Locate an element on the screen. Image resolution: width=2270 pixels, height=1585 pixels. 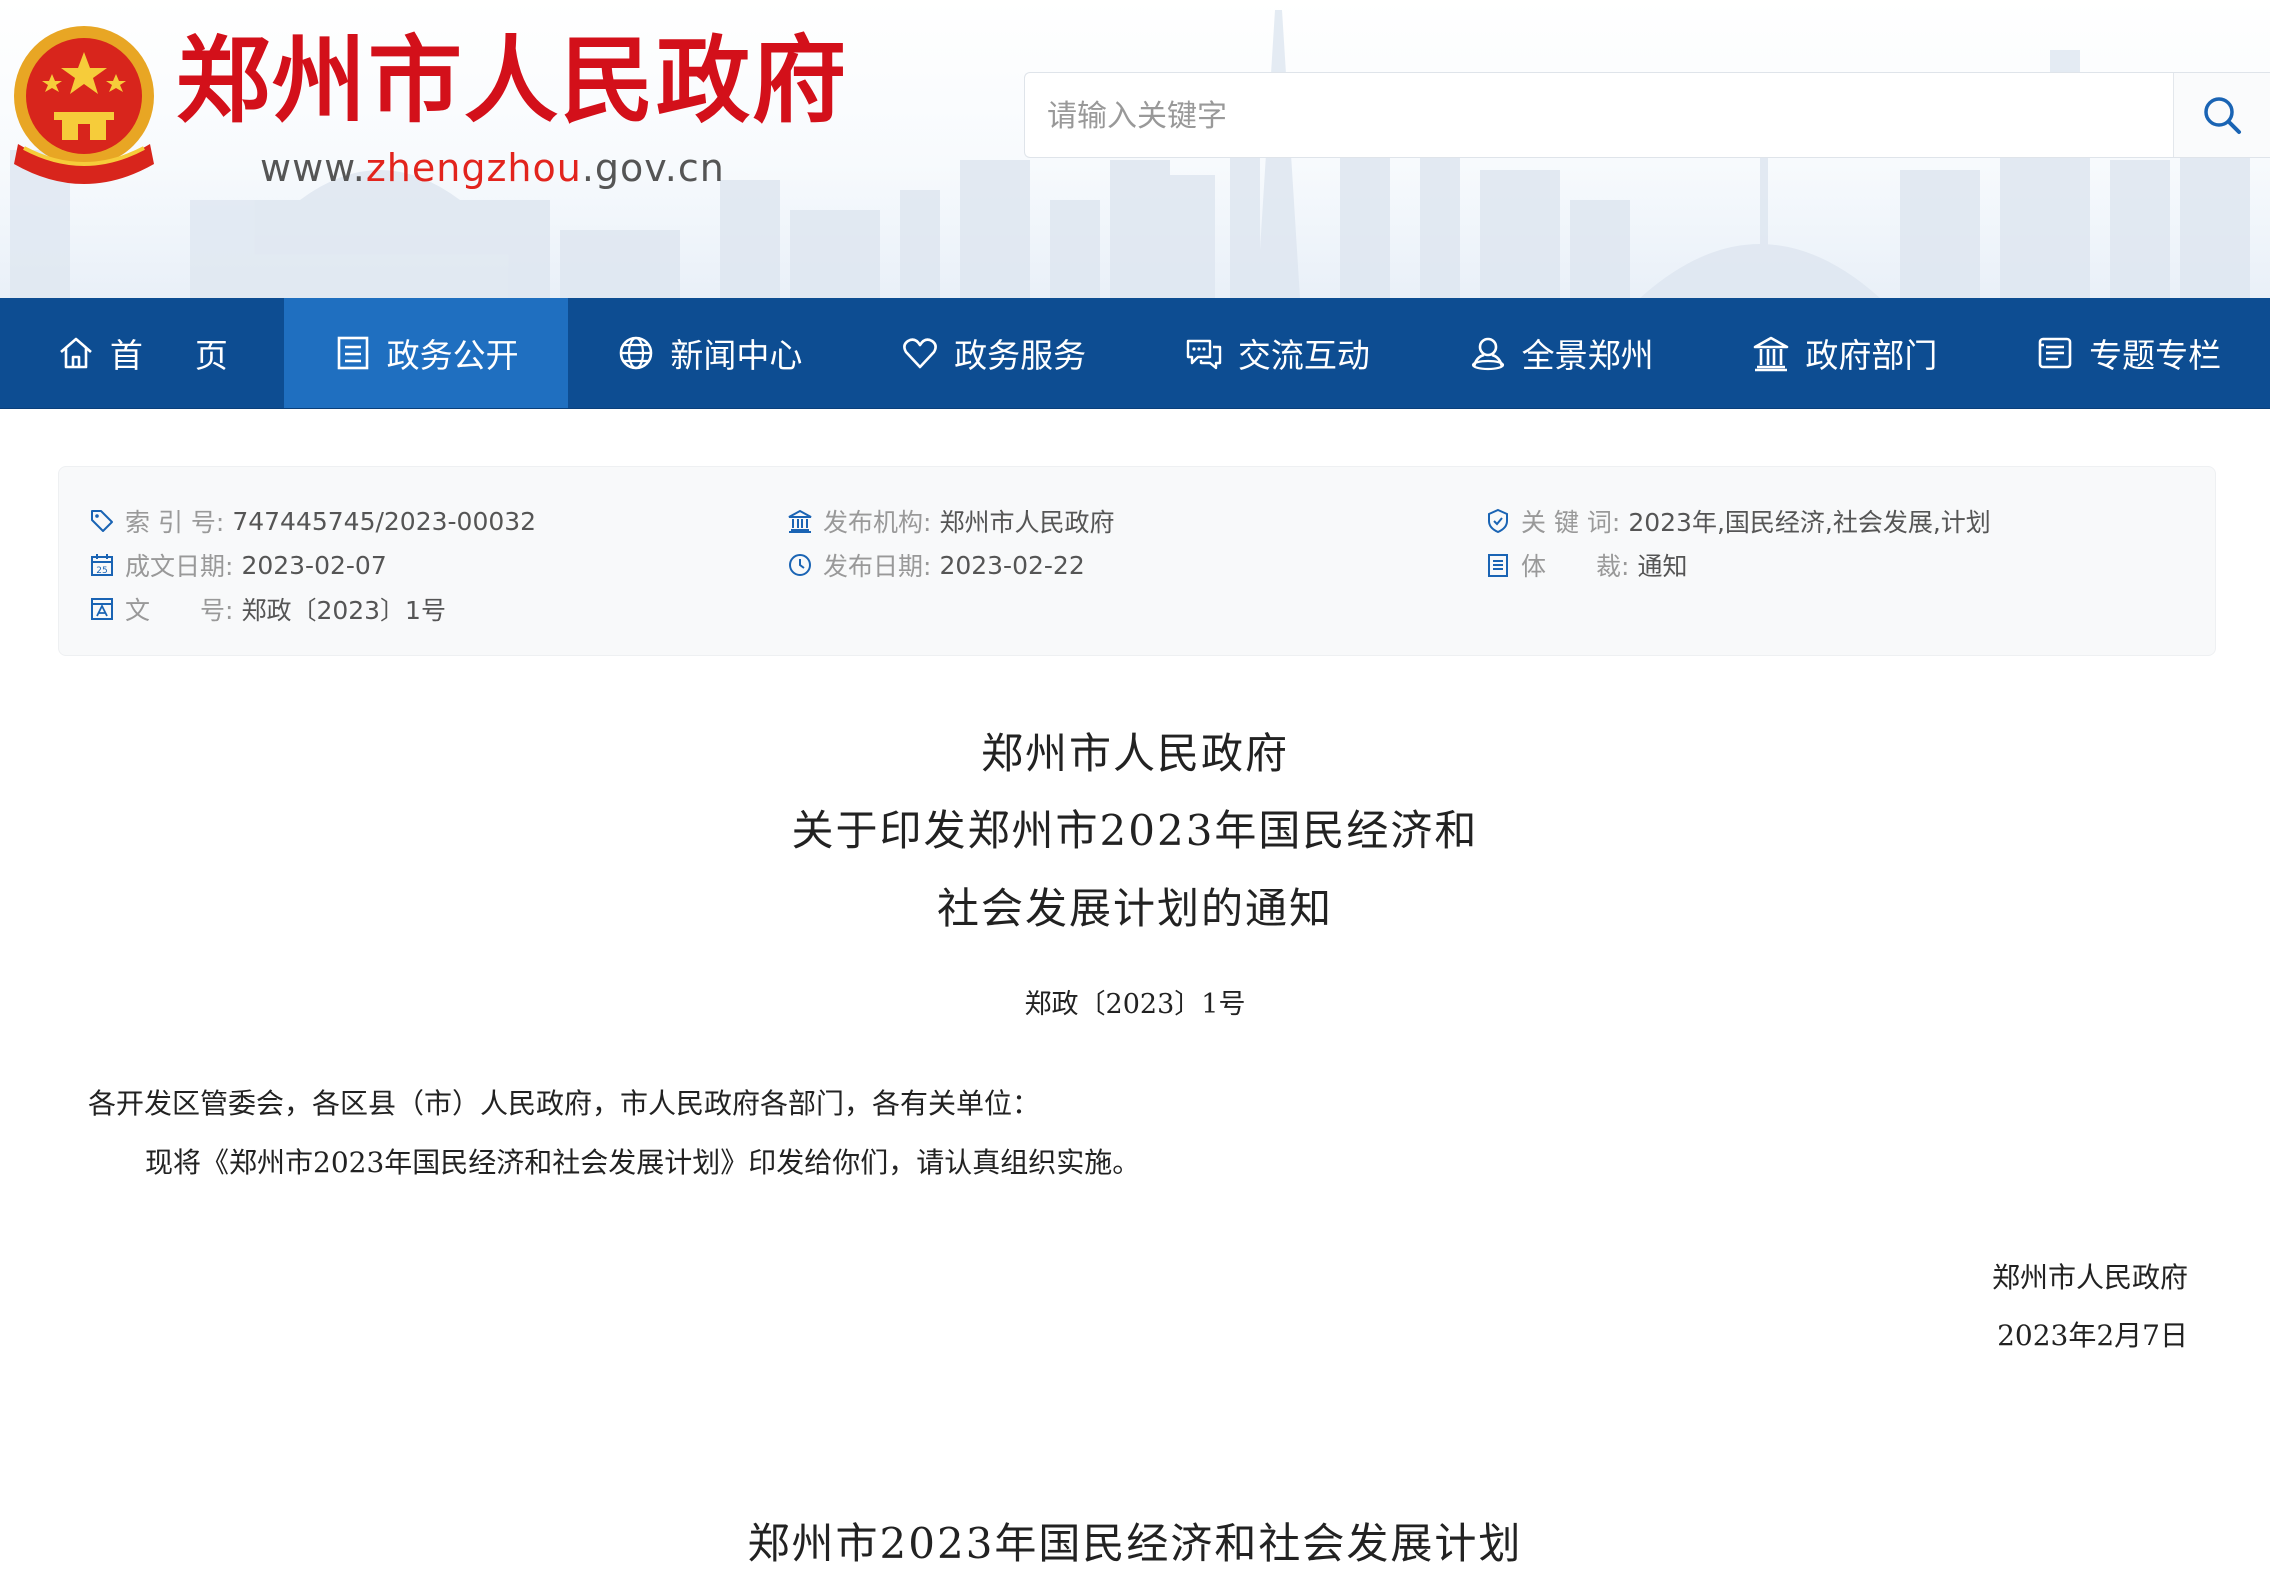
nav-item-interaction: 交流互动 is located at coordinates (1277, 353).